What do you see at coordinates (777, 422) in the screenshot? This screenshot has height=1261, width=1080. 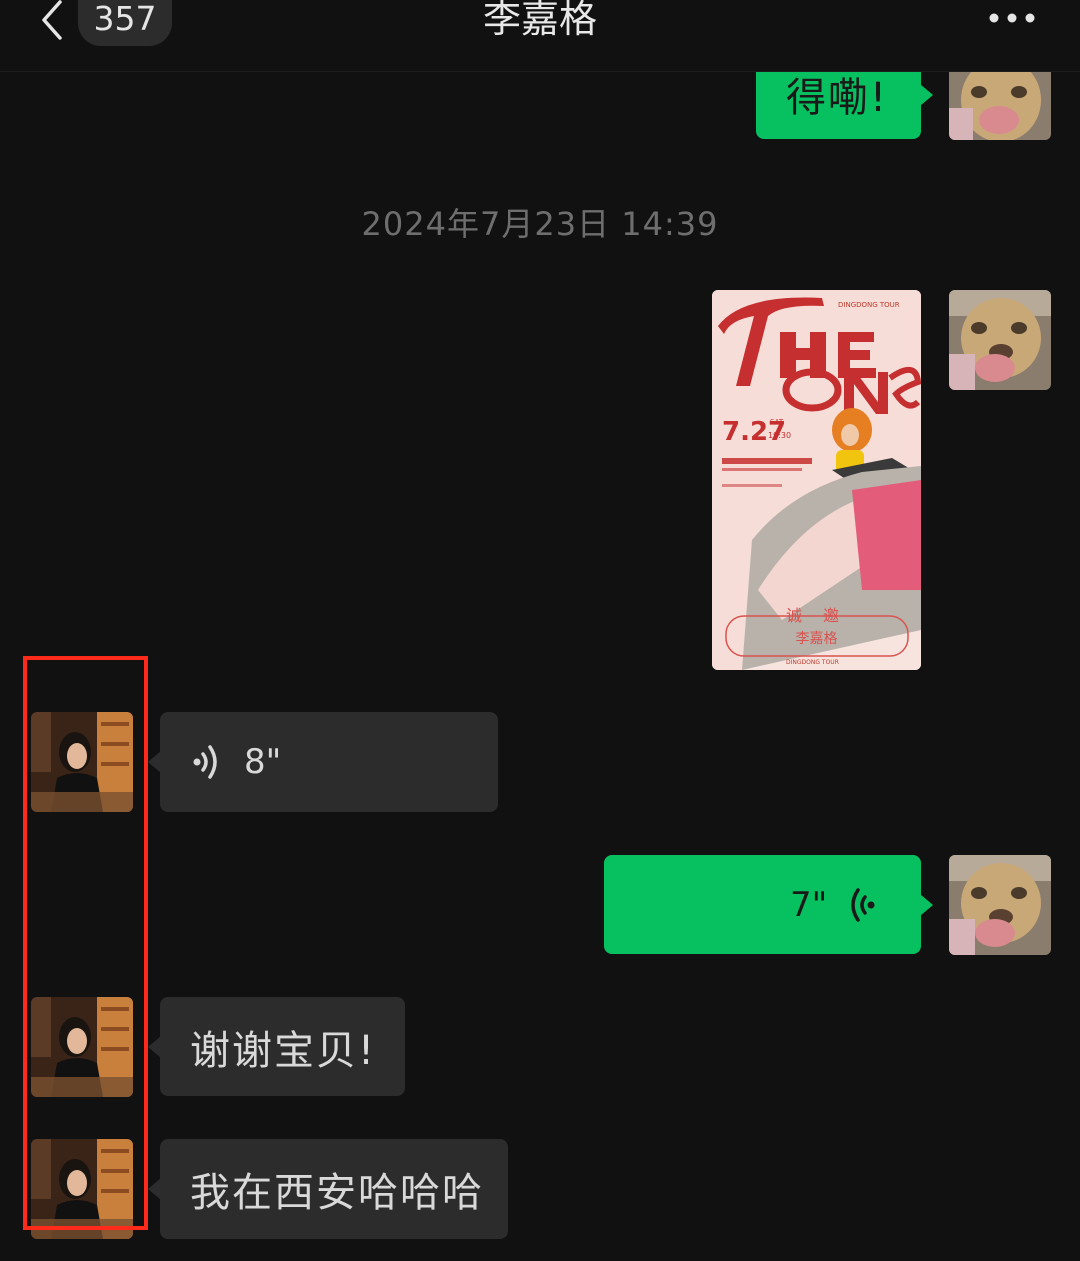 I see `svg-text: SAT` at bounding box center [777, 422].